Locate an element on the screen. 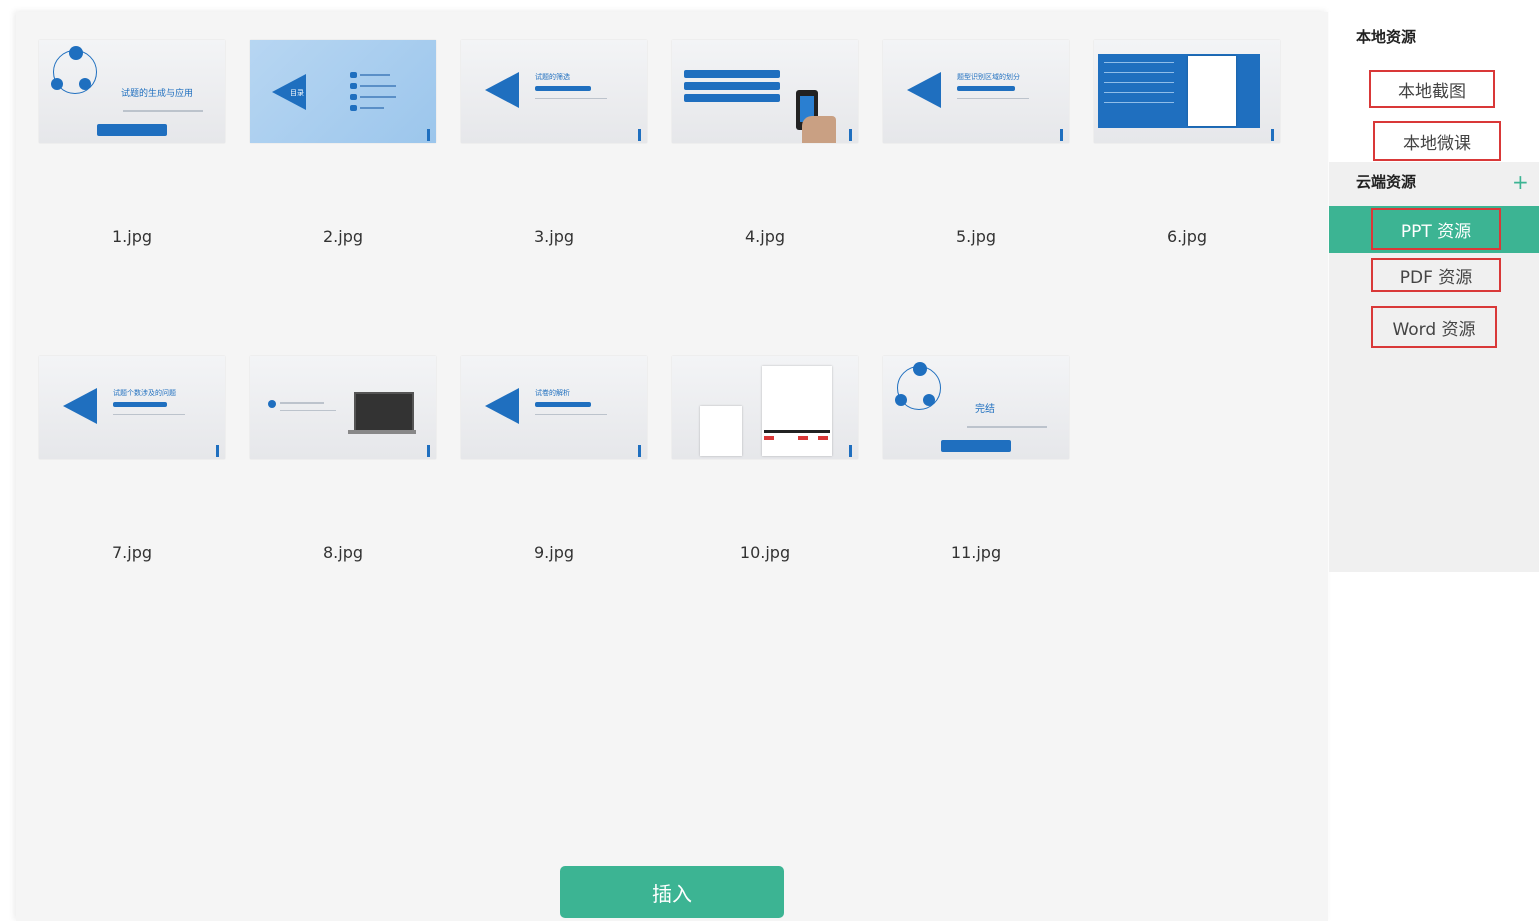 This screenshot has width=1539, height=921. thumbnail-label: 5.jpg is located at coordinates (976, 236).